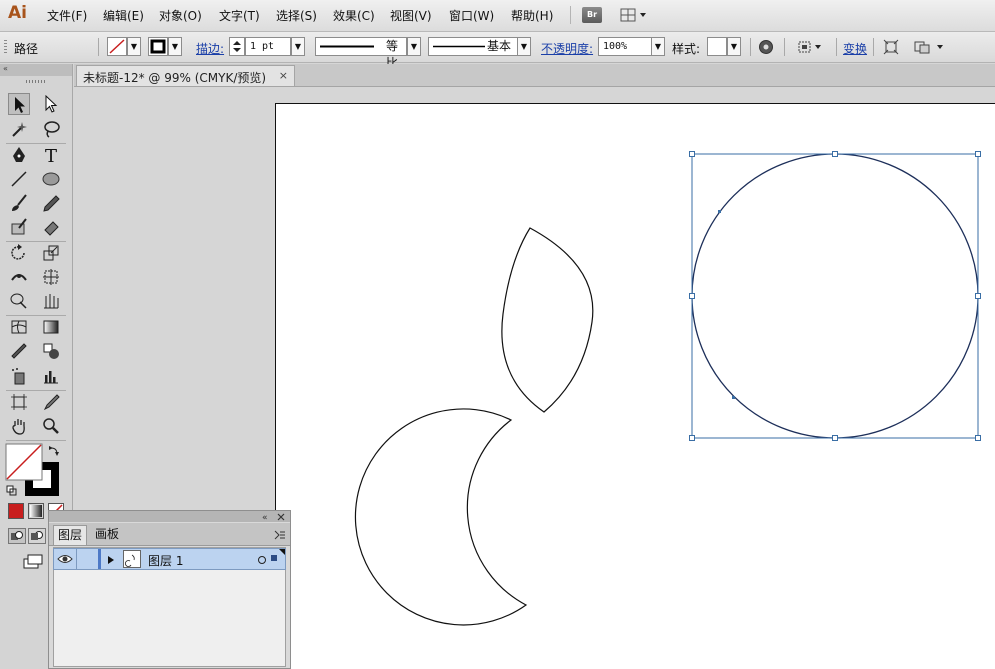 Image resolution: width=995 pixels, height=669 pixels. I want to click on handle-right, so click(978, 296).